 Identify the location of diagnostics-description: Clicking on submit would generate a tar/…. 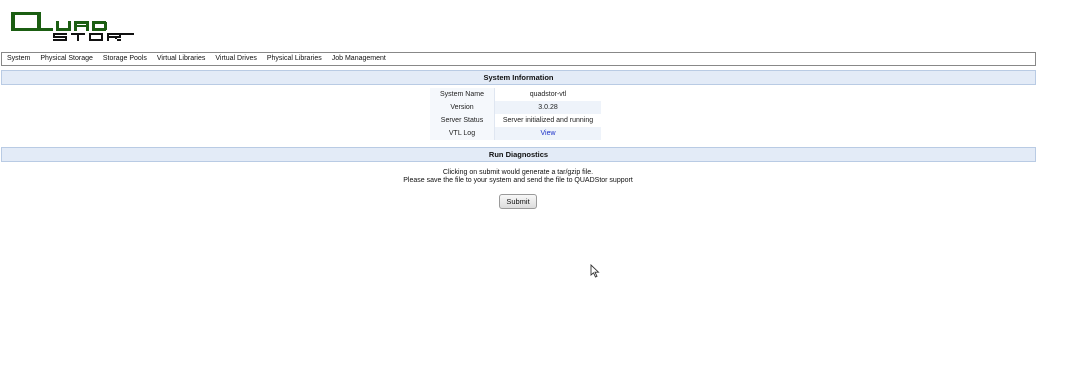
(518, 177).